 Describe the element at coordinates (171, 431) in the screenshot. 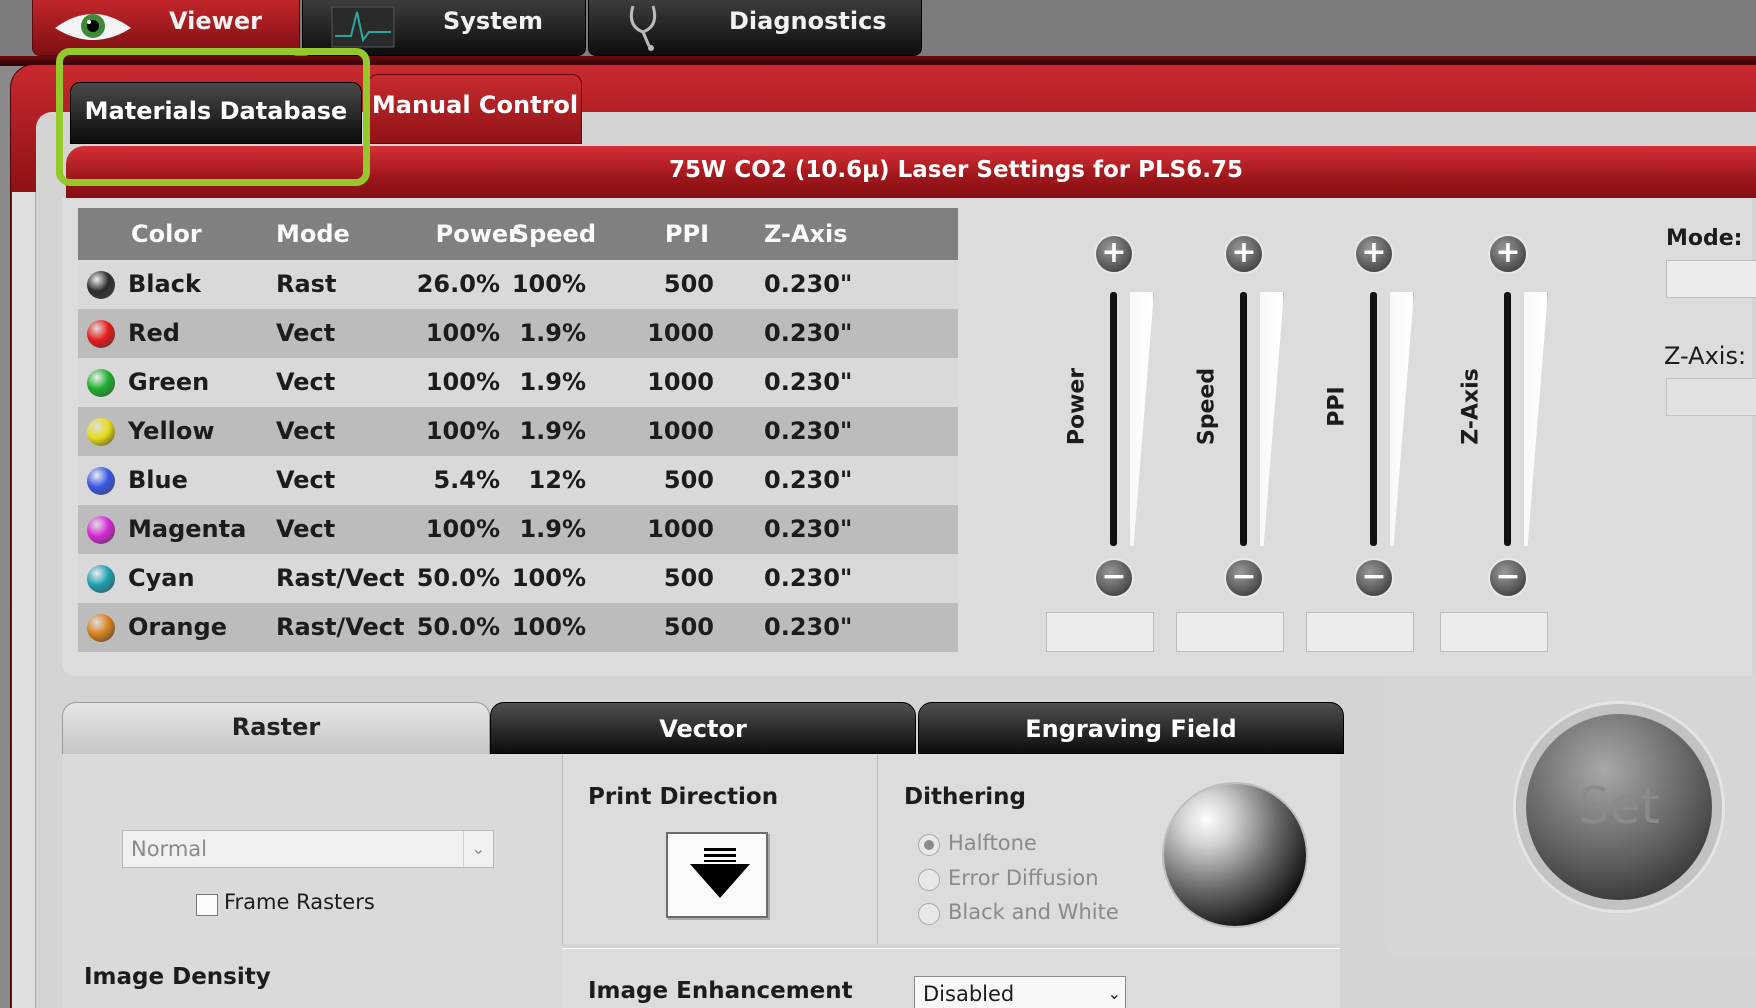

I see `color-cell: Yellow` at that location.